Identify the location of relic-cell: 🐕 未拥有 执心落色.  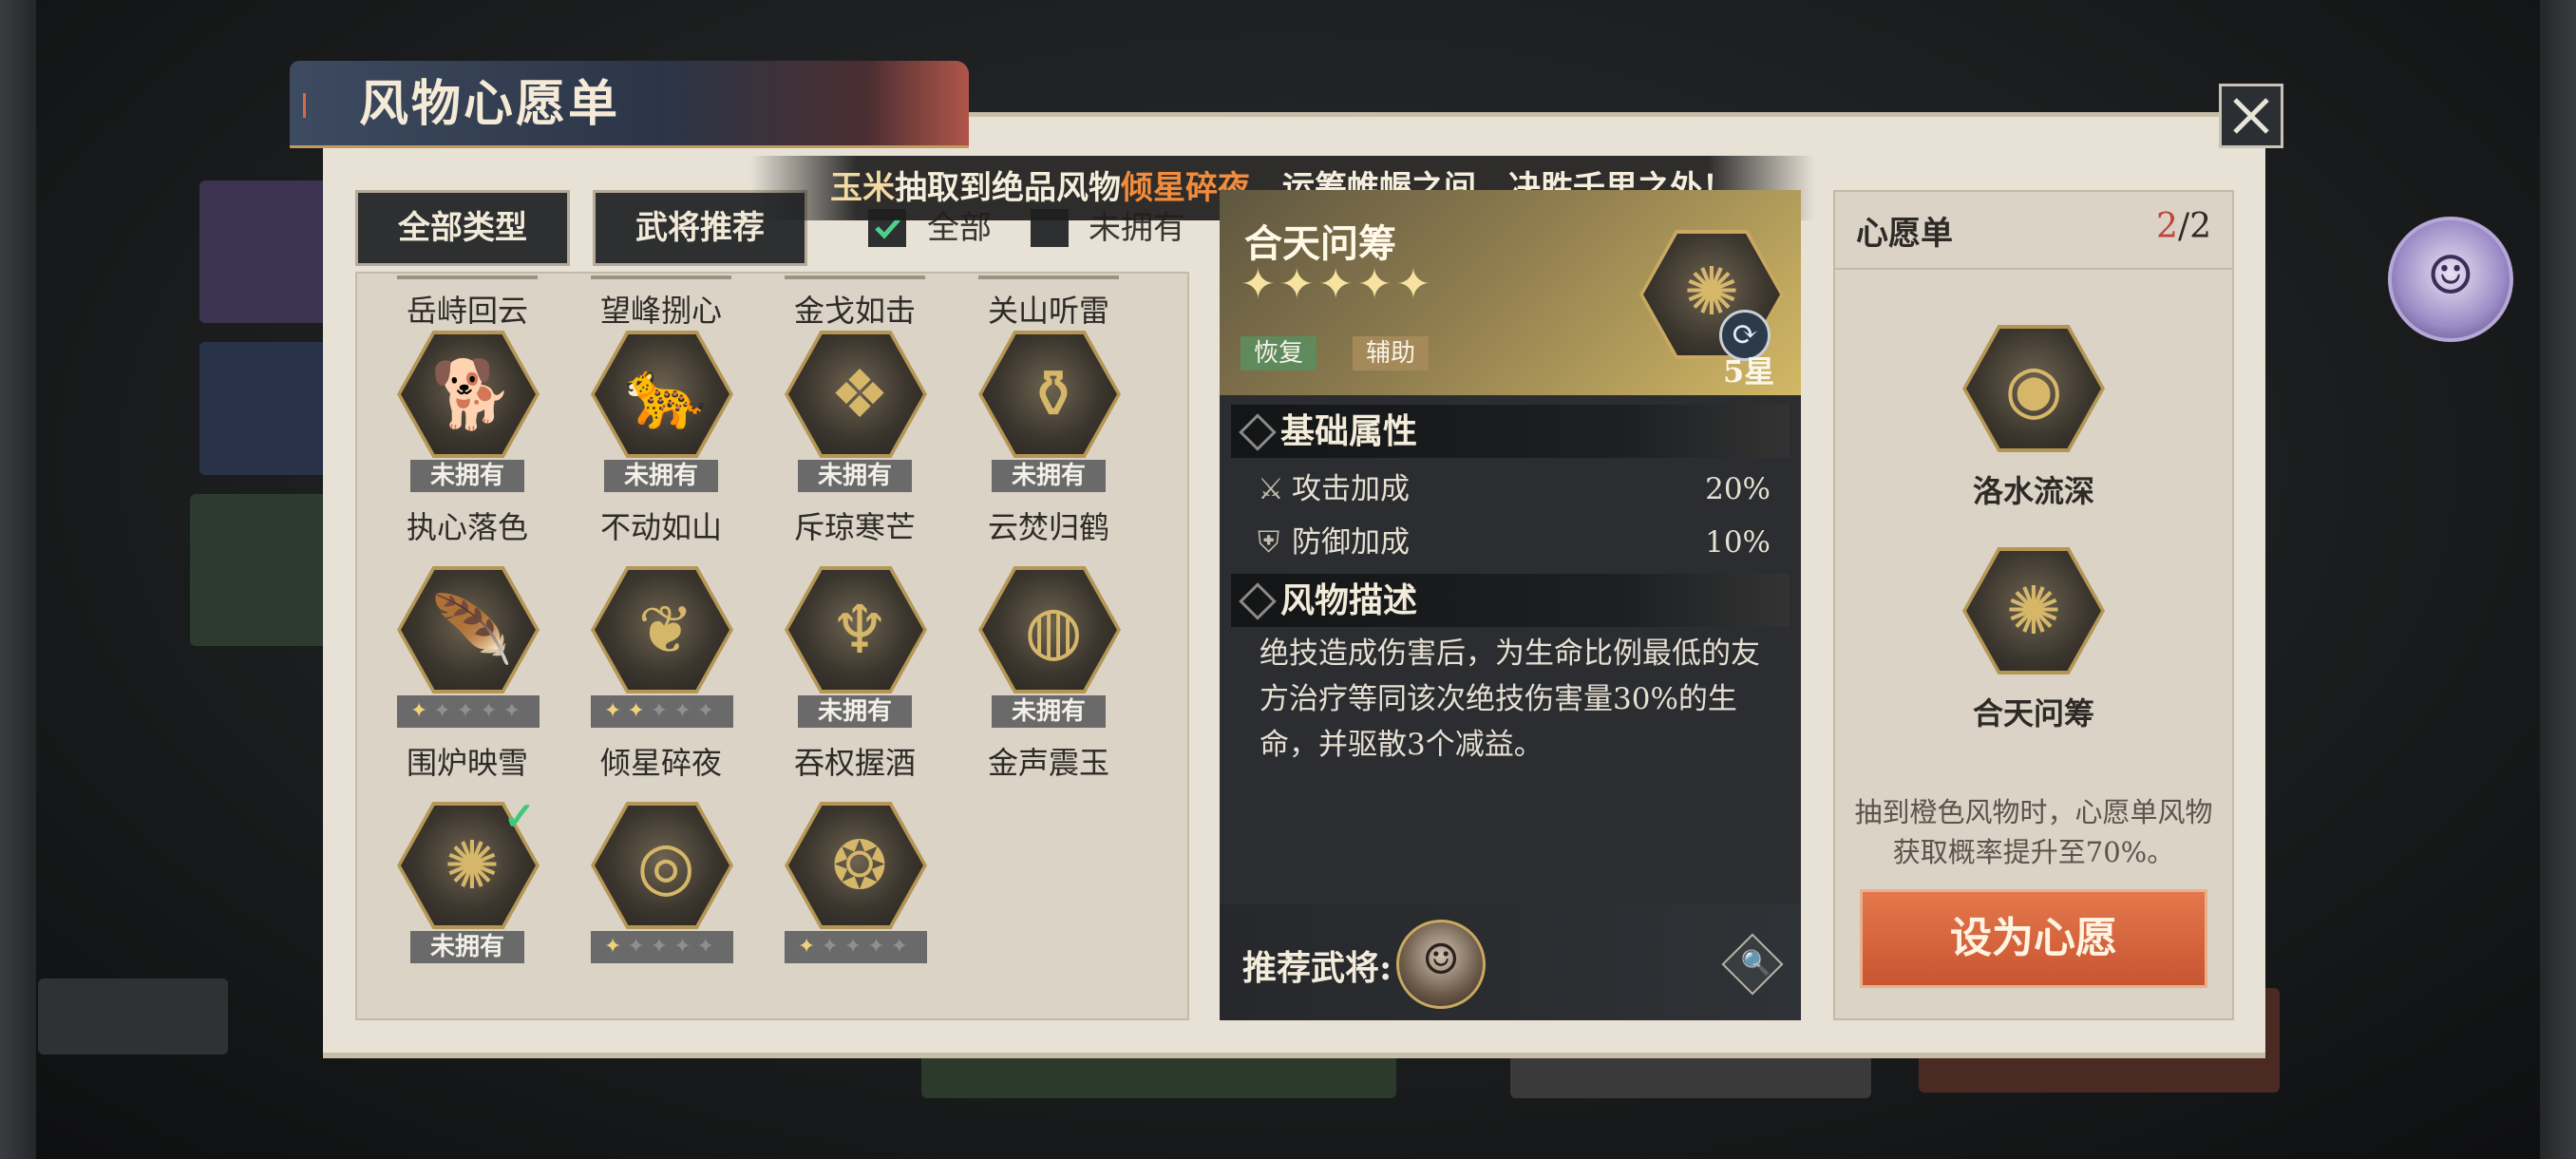
(467, 449).